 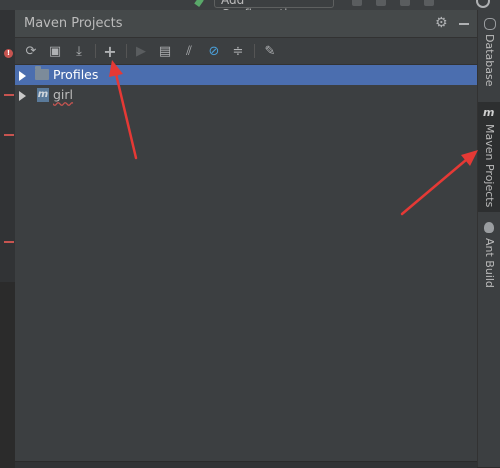 I want to click on editor-lower-area, so click(x=7, y=374).